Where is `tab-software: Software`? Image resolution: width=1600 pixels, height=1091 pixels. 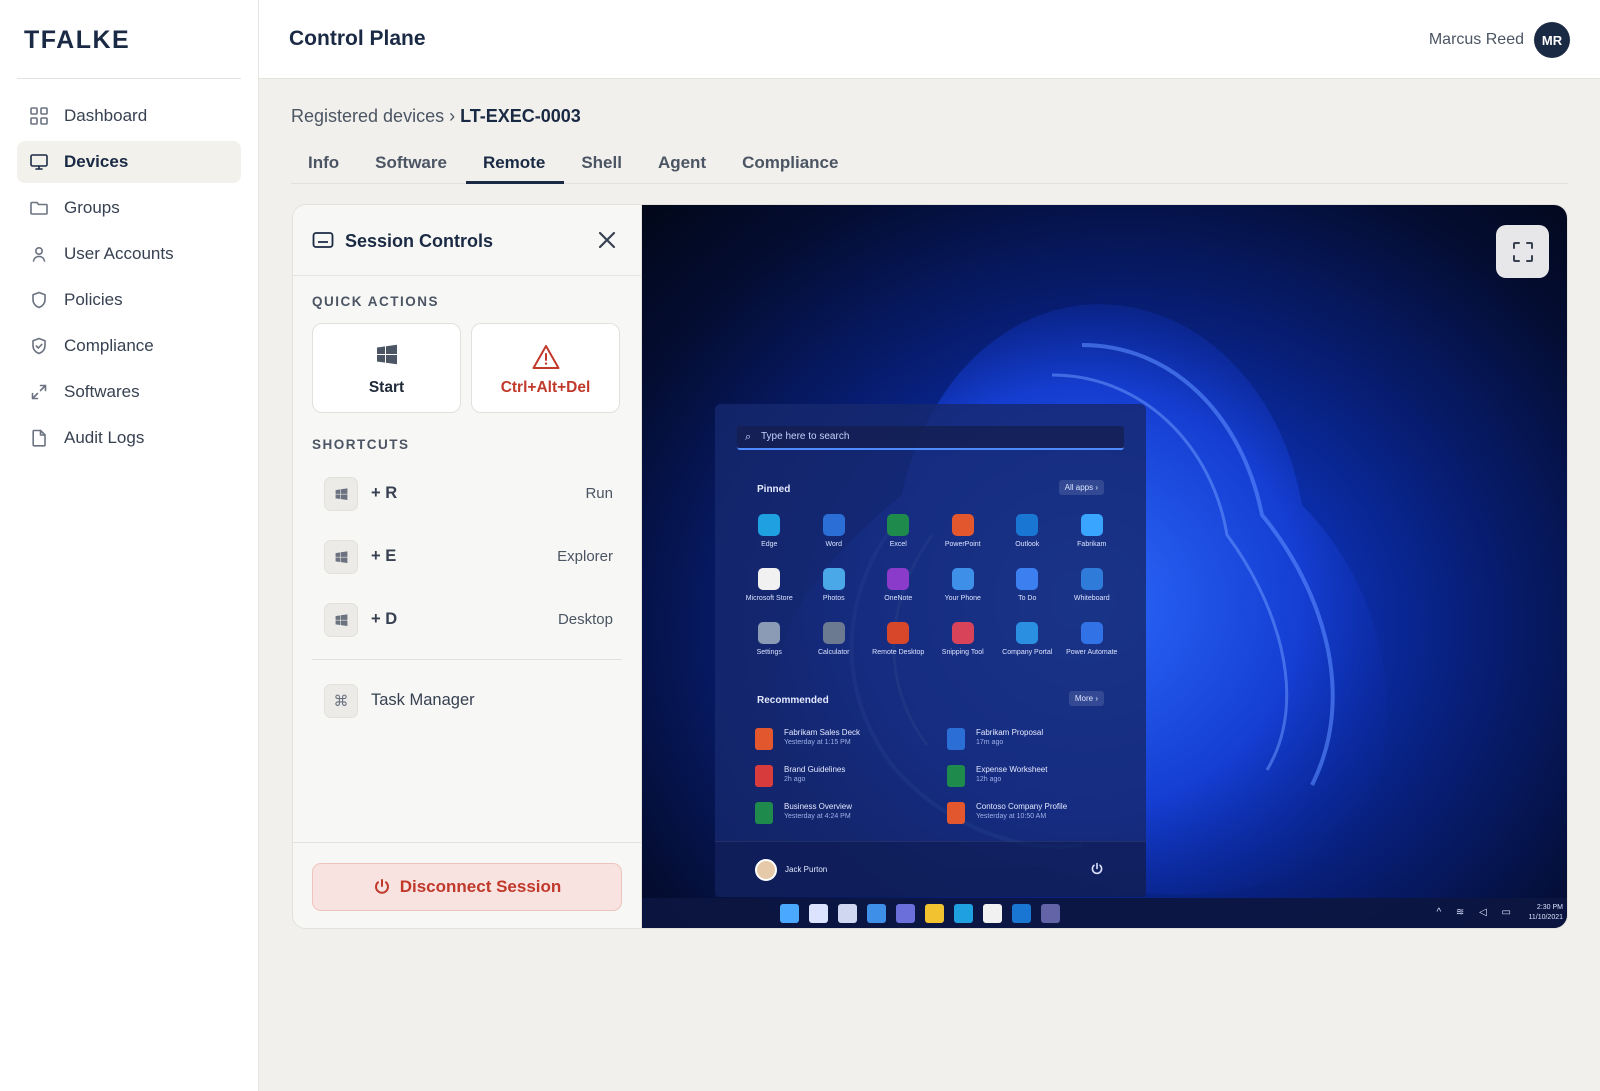
tab-software: Software is located at coordinates (412, 164).